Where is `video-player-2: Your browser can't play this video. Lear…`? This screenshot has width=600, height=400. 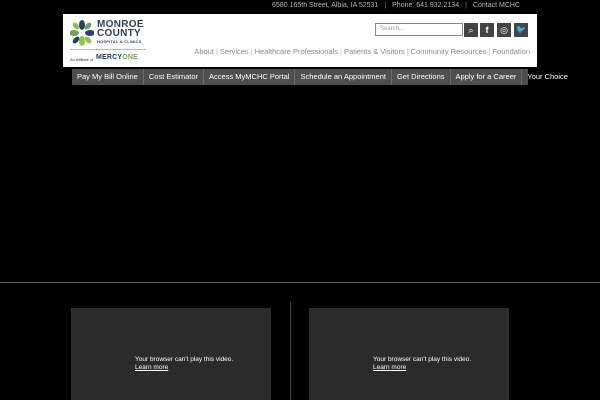
video-player-2: Your browser can't play this video. Lear… is located at coordinates (409, 354).